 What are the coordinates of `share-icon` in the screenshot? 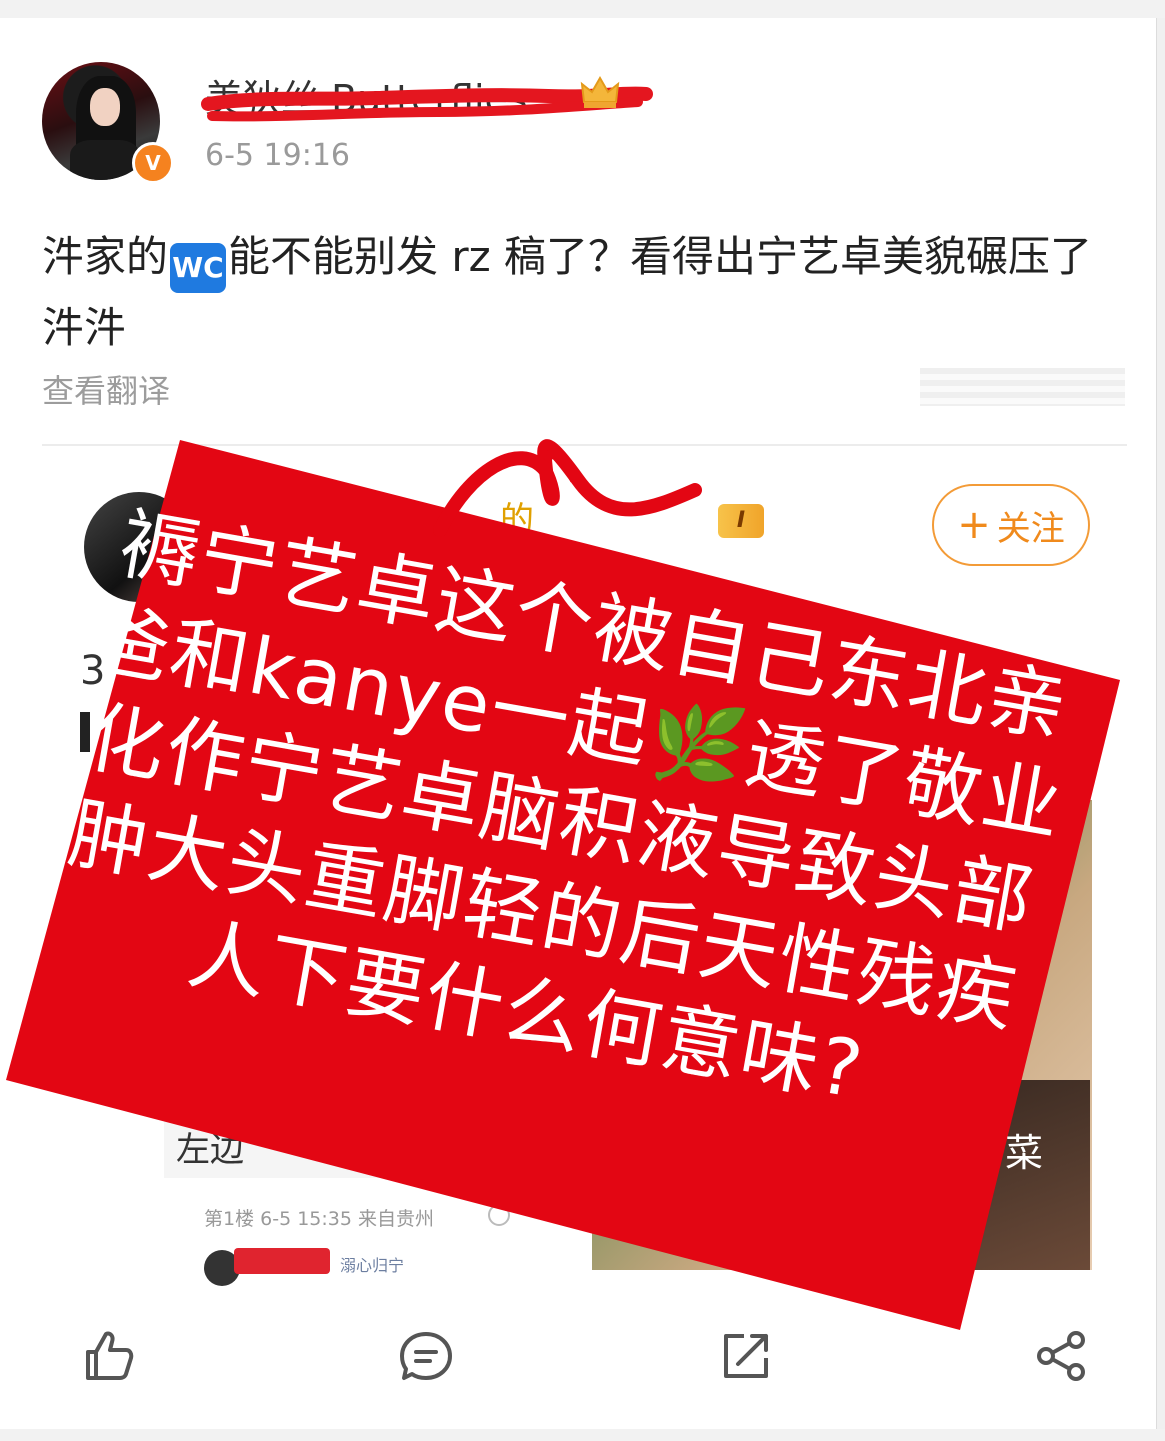 It's located at (1062, 1356).